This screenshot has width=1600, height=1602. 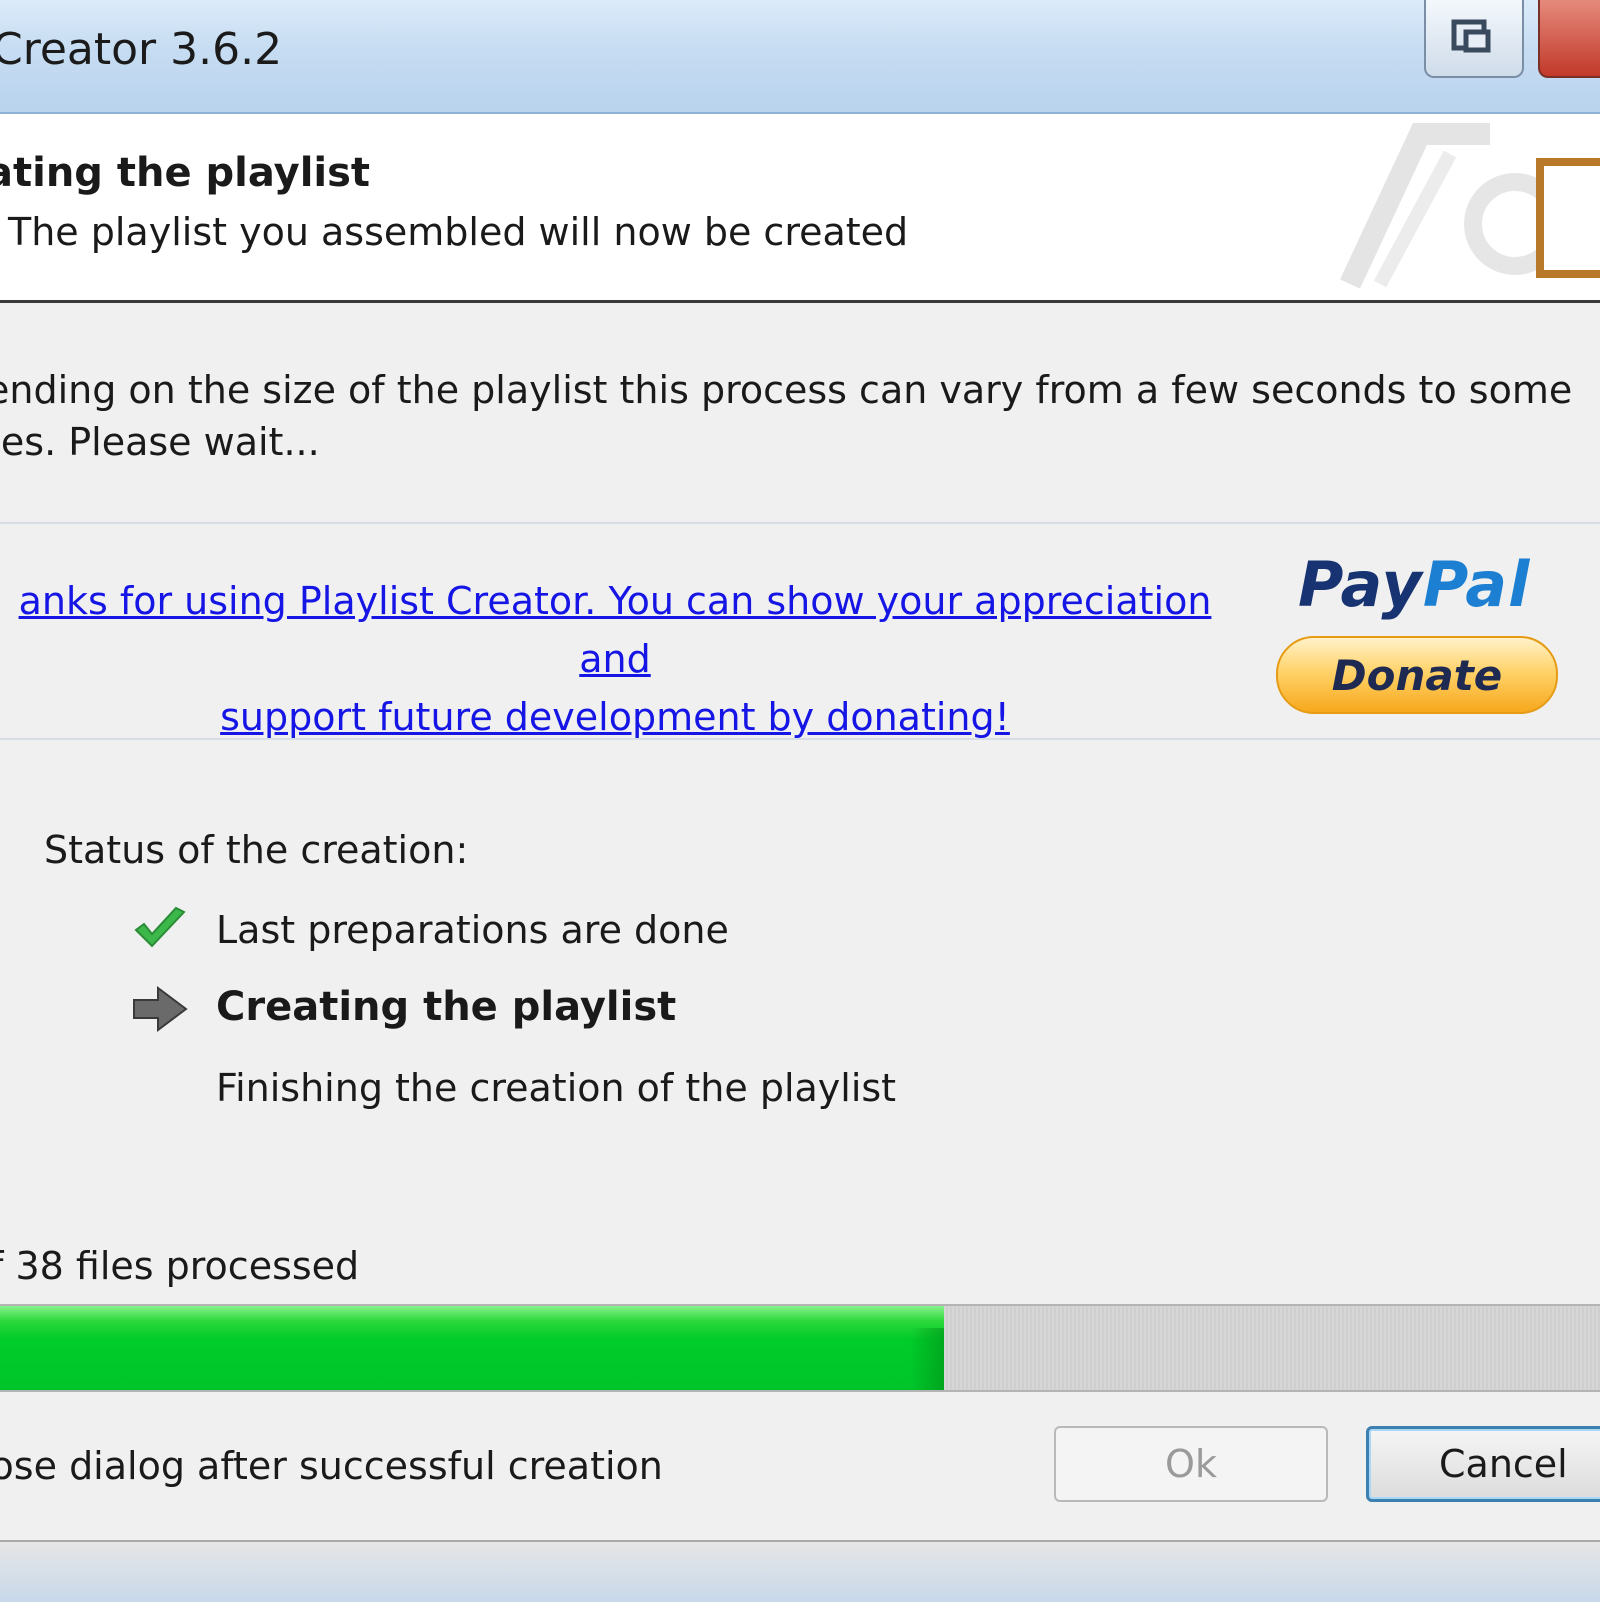 I want to click on playlist-logo-icon, so click(x=1470, y=206).